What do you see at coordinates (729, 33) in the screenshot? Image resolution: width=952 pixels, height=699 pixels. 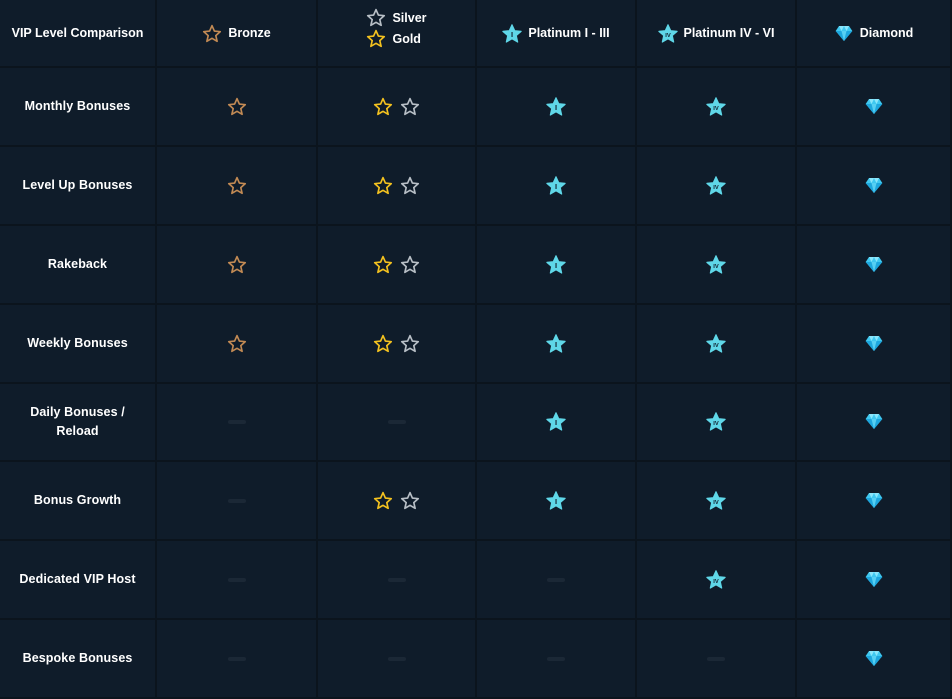 I see `header-label: Platinum IV - VI` at bounding box center [729, 33].